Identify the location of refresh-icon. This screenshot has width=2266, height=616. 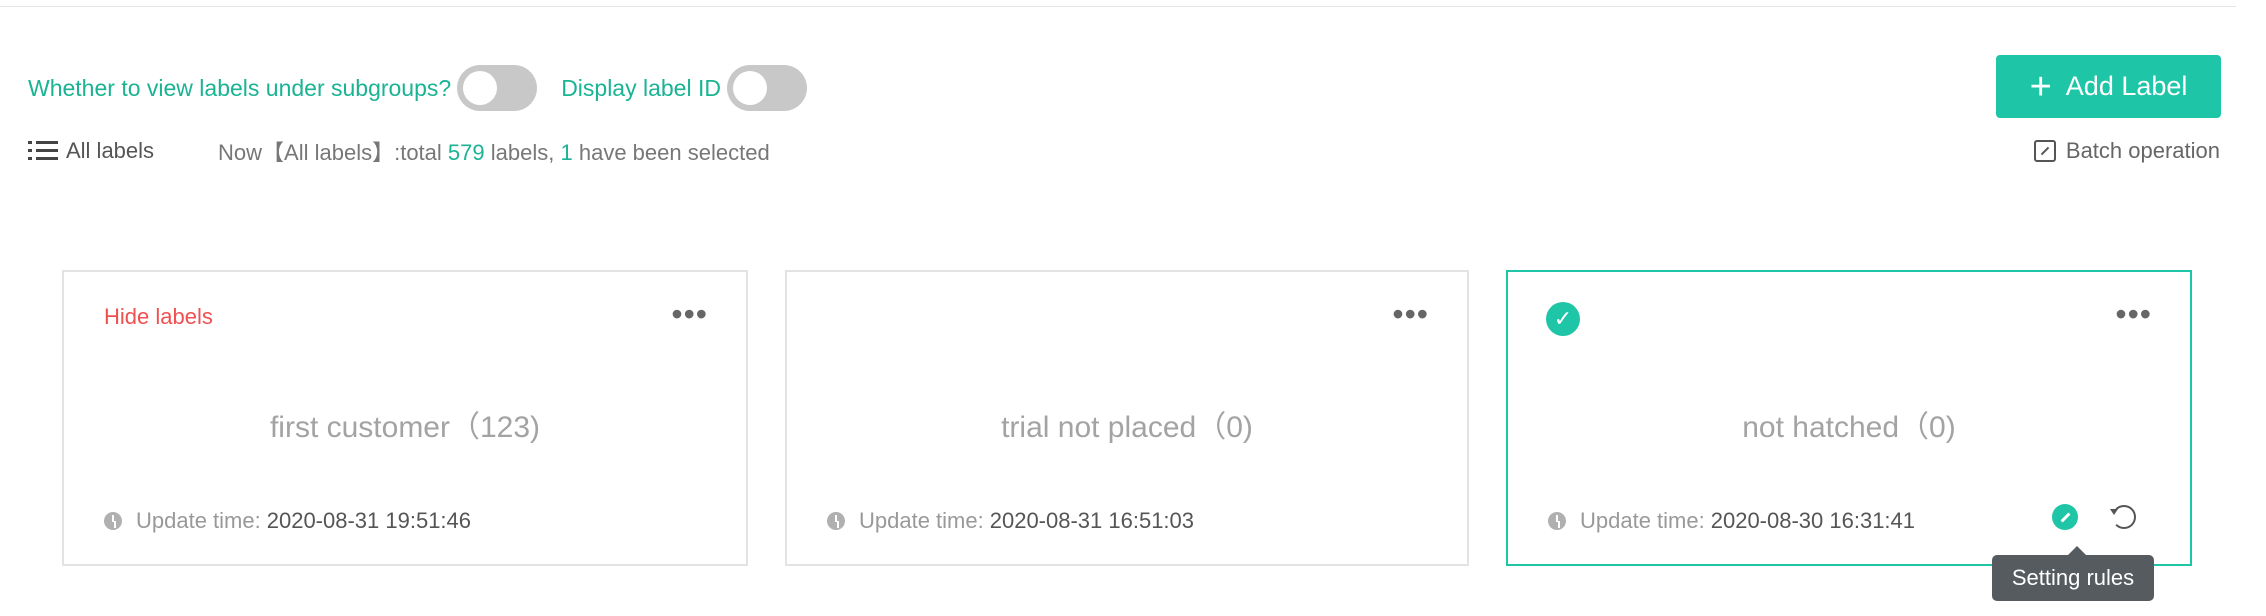
(2123, 517).